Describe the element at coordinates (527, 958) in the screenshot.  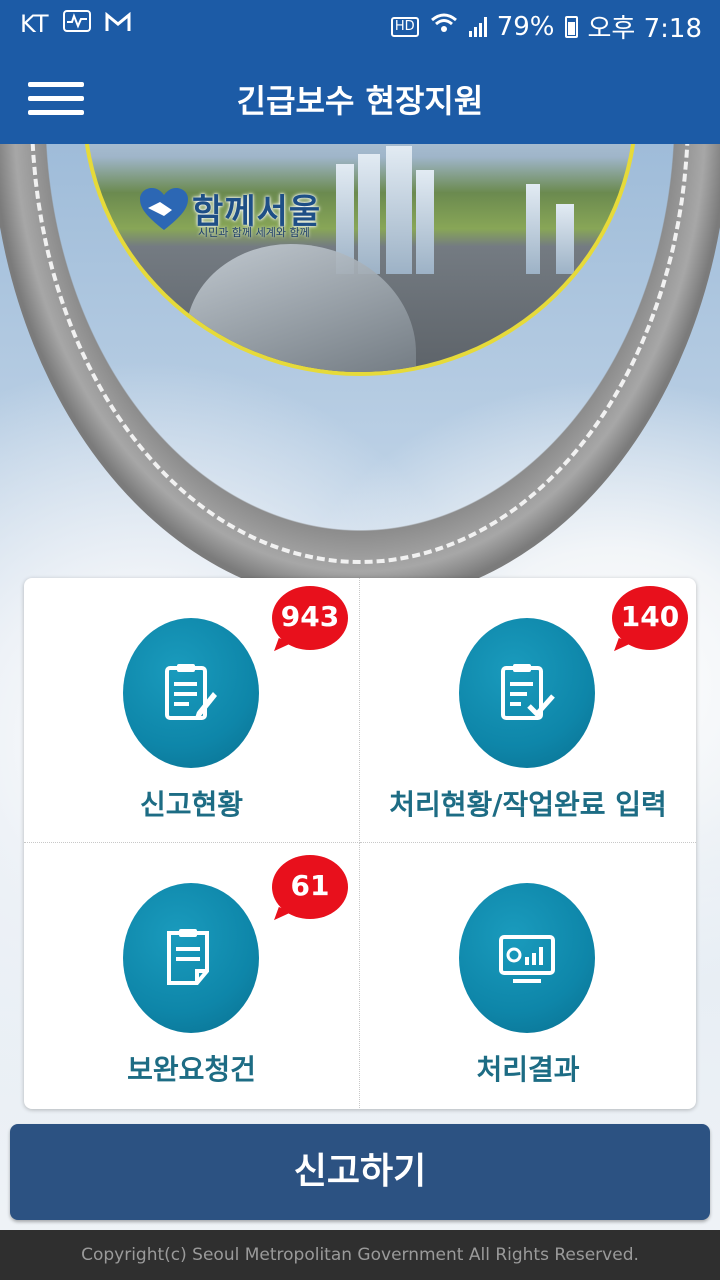
I see `monitor-chart-icon` at that location.